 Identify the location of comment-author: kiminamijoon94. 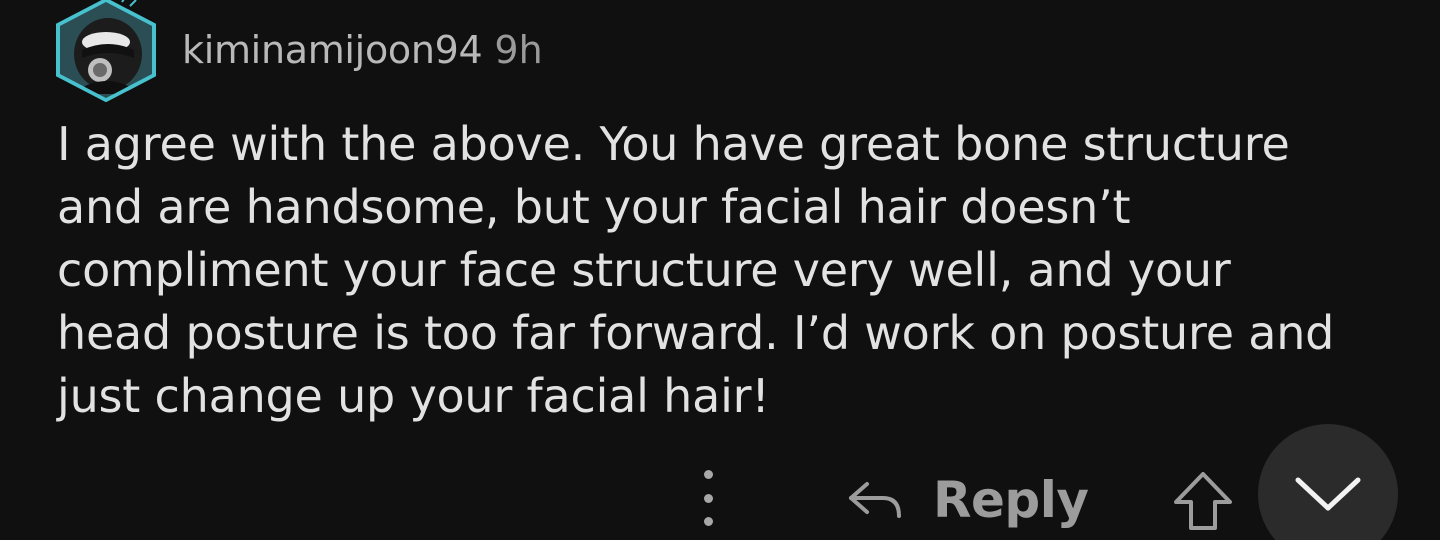
(332, 50).